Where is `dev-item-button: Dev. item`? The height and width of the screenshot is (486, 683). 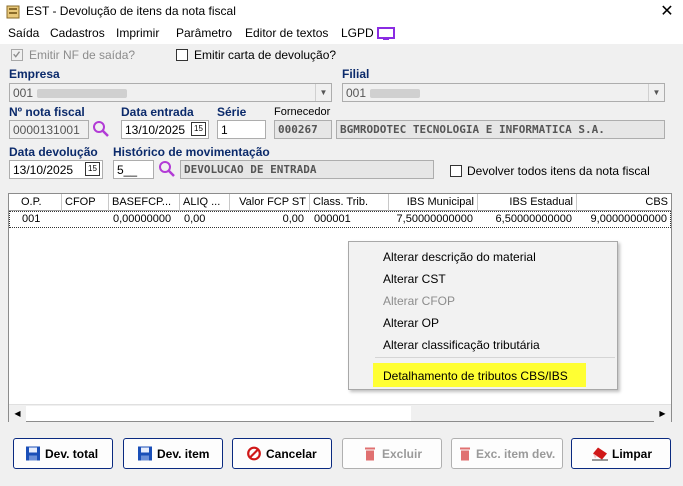
dev-item-button: Dev. item is located at coordinates (173, 453).